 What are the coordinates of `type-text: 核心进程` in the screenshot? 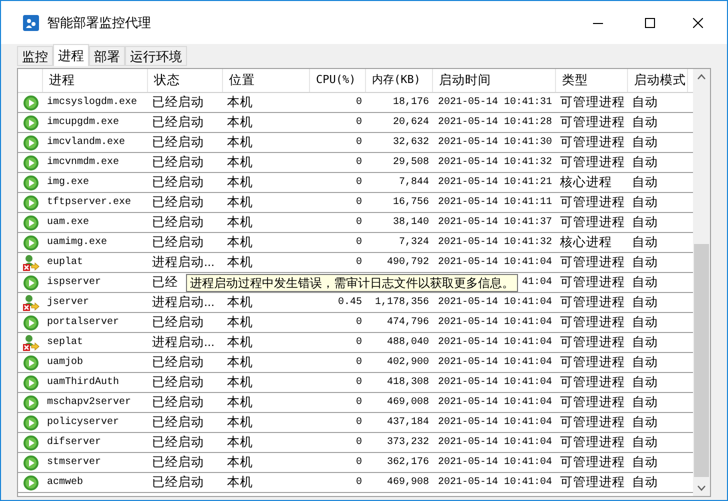 It's located at (586, 183).